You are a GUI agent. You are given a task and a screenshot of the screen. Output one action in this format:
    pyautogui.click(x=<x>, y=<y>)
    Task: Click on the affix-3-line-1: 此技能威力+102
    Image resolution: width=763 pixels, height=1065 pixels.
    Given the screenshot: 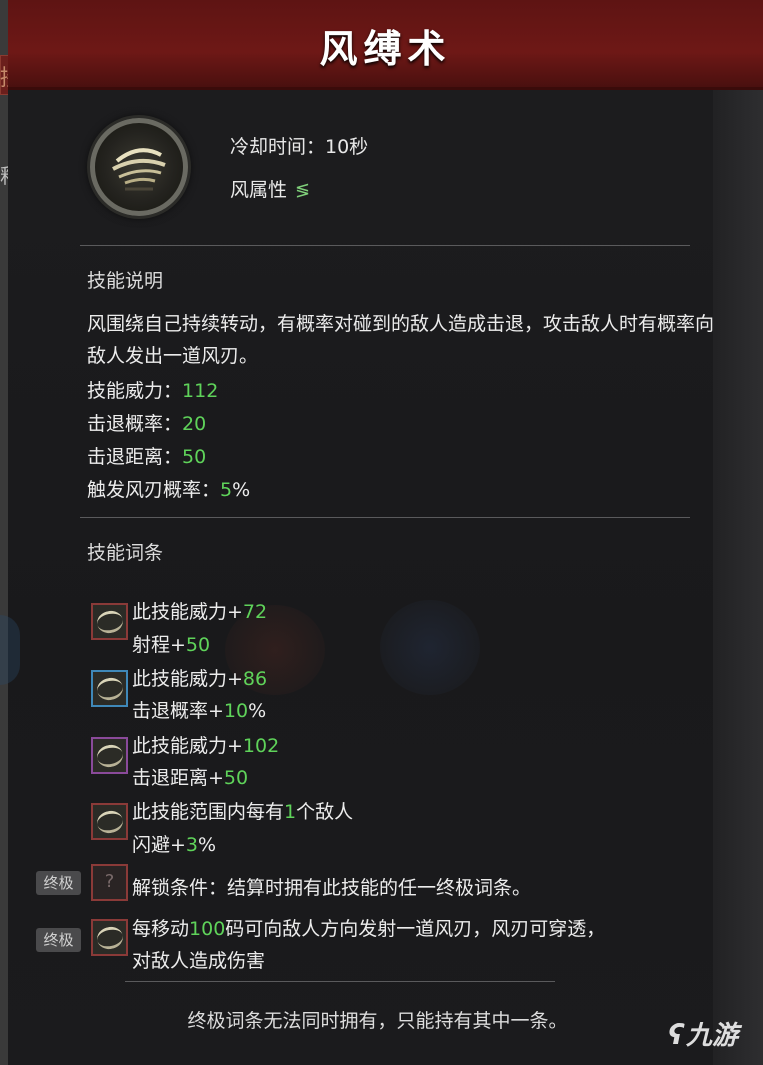 What is the action you would take?
    pyautogui.click(x=206, y=746)
    